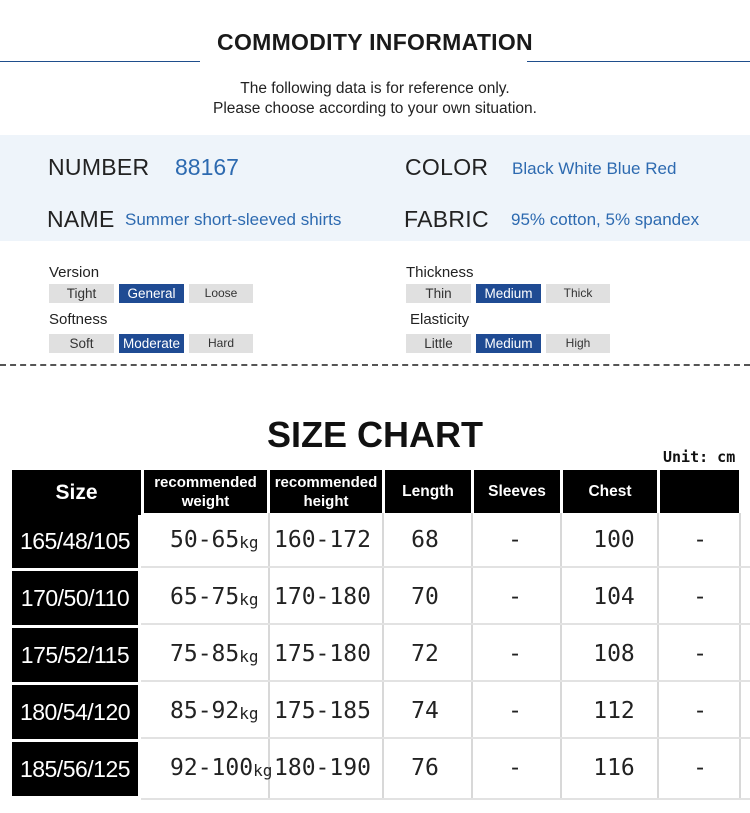 The width and height of the screenshot is (750, 813). I want to click on thickness-option-thin: Thin, so click(438, 293).